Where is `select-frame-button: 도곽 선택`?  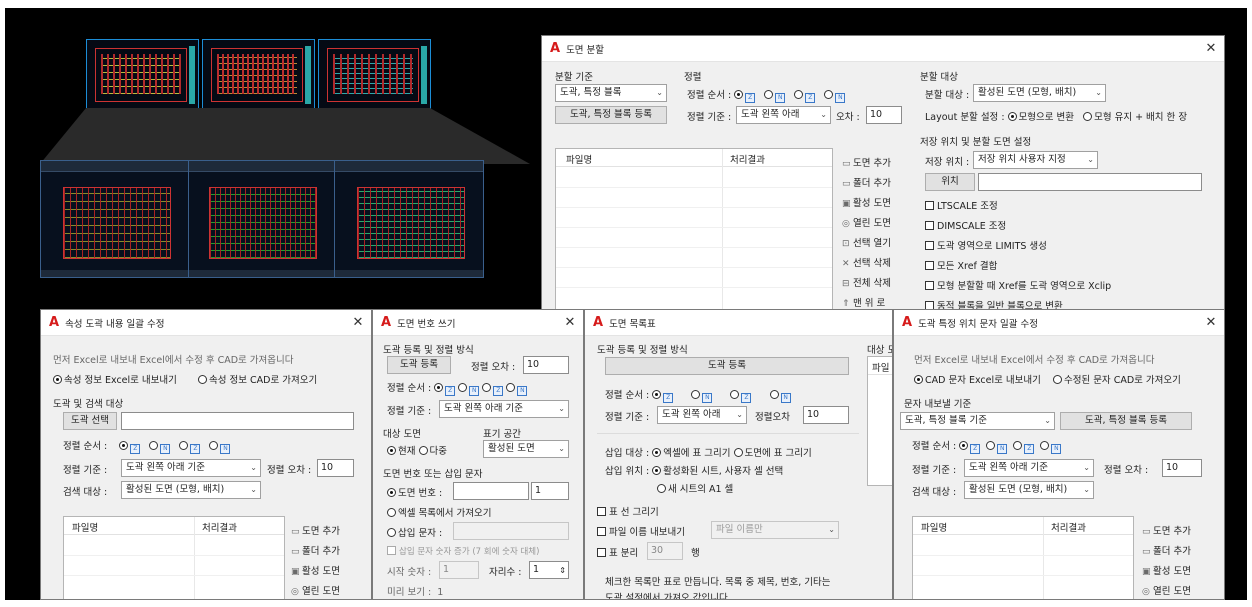
select-frame-button: 도곽 선택 is located at coordinates (90, 421).